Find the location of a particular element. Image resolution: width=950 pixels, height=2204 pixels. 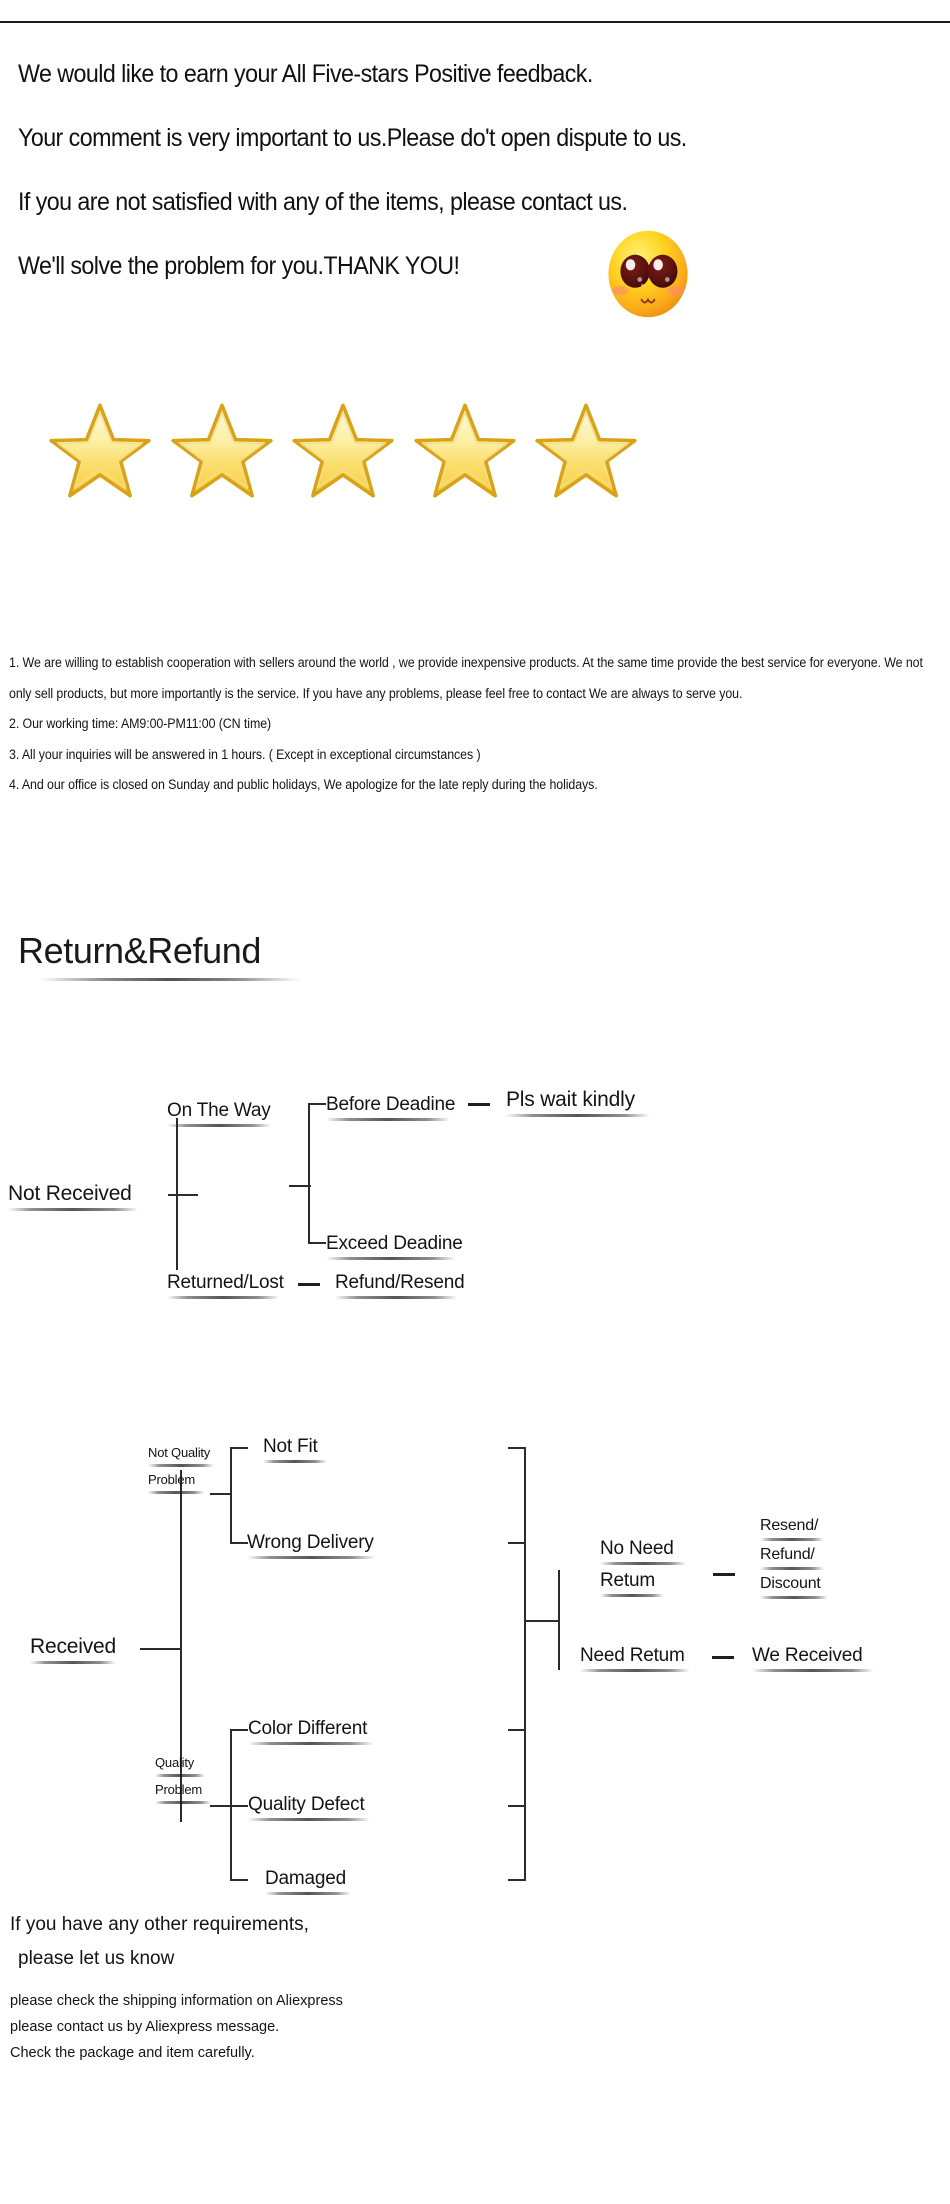

connector-root-stub is located at coordinates (183, 1195).